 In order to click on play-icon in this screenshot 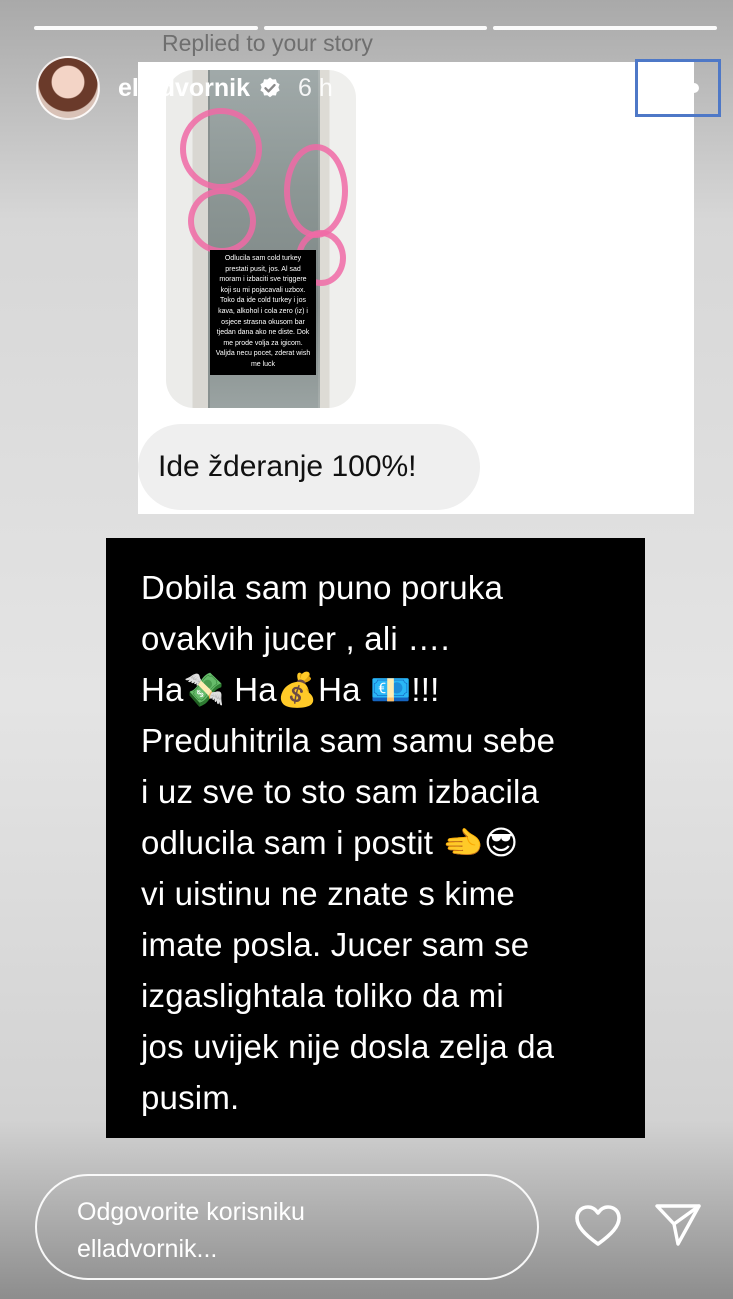, I will do `click(588, 88)`.